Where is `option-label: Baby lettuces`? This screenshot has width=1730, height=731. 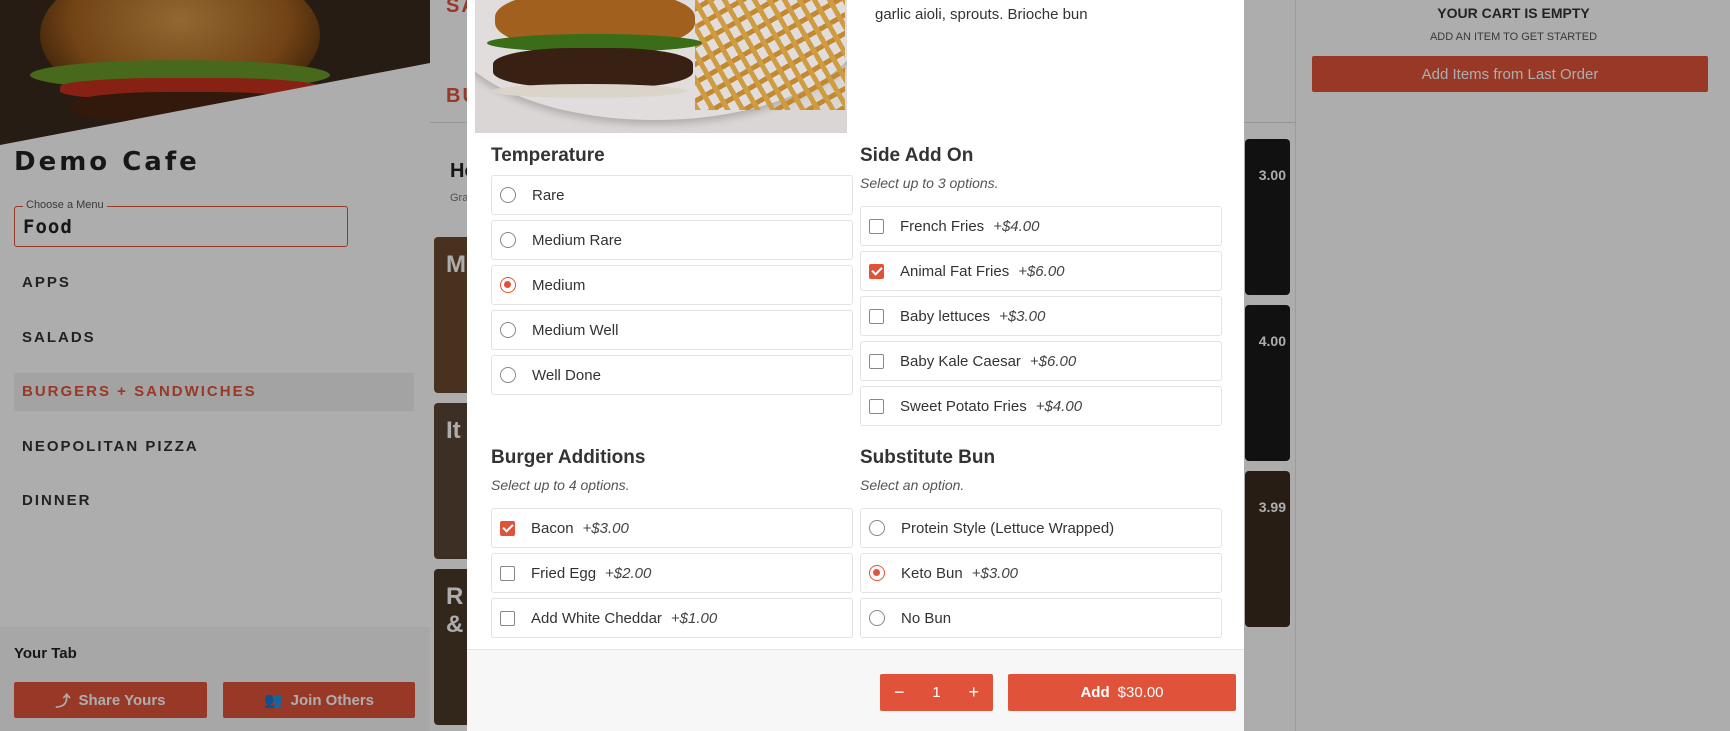
option-label: Baby lettuces is located at coordinates (945, 316).